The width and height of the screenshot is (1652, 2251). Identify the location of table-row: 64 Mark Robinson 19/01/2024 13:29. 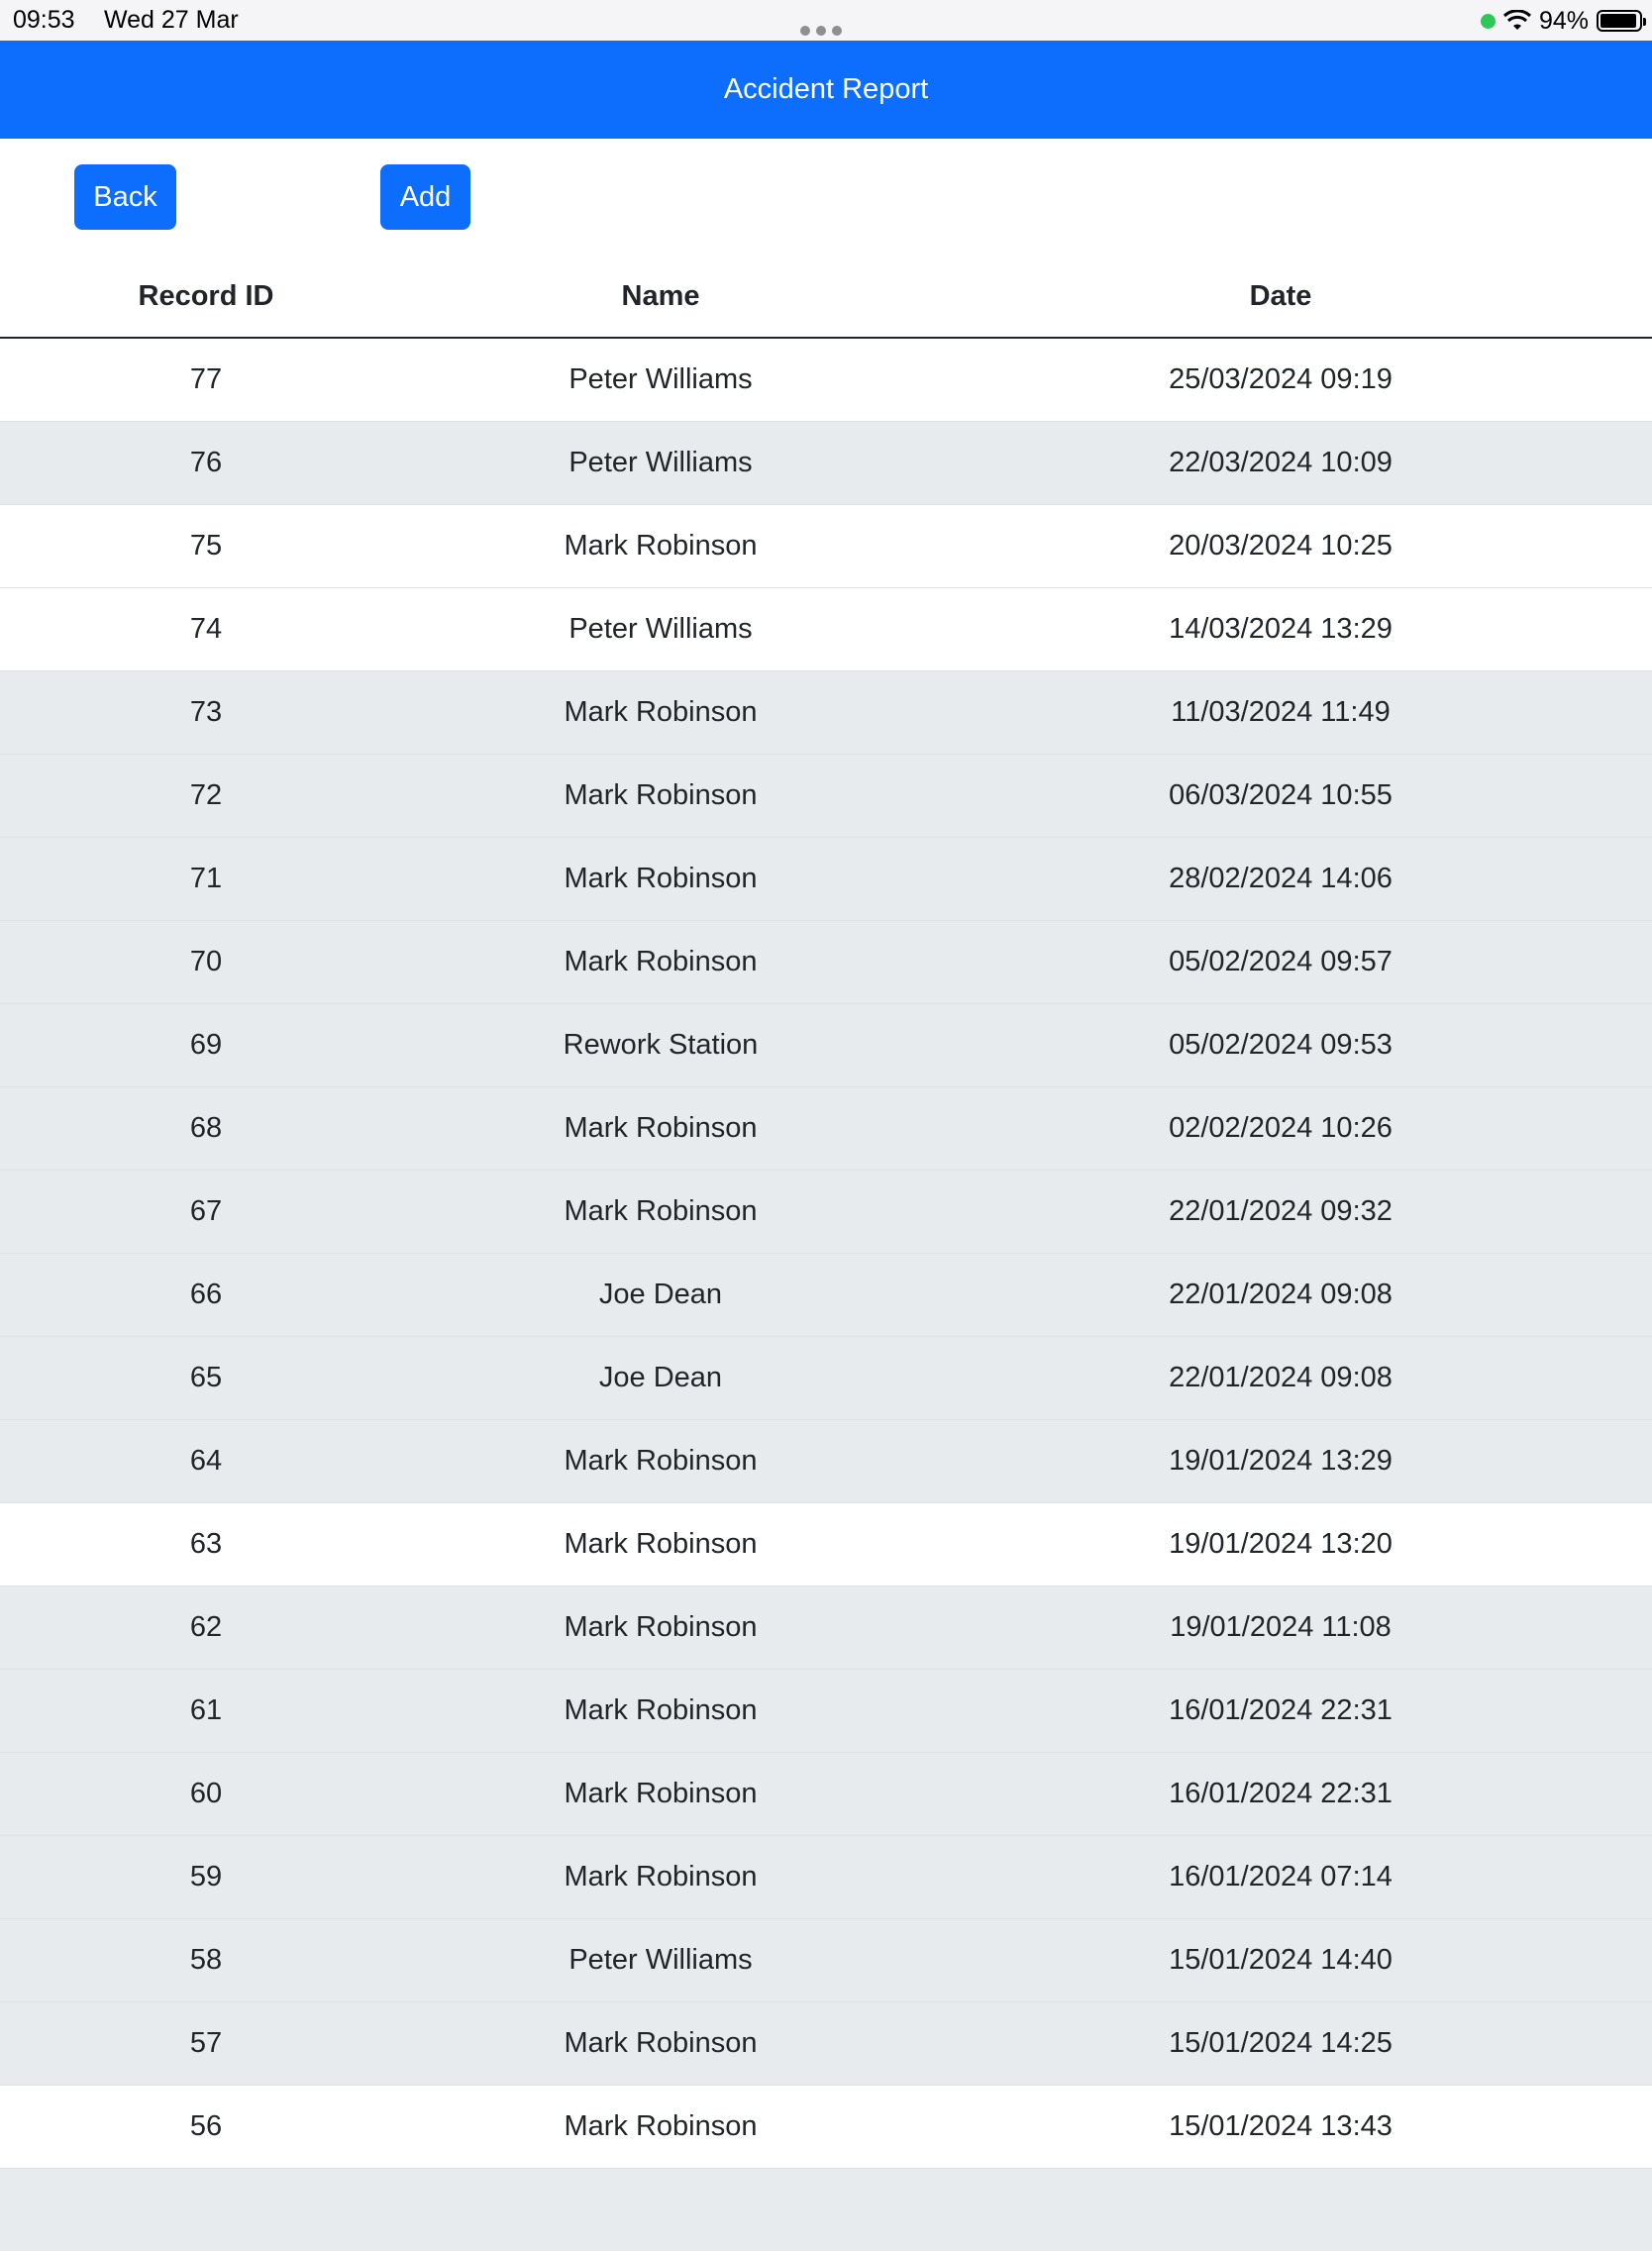
(826, 1460).